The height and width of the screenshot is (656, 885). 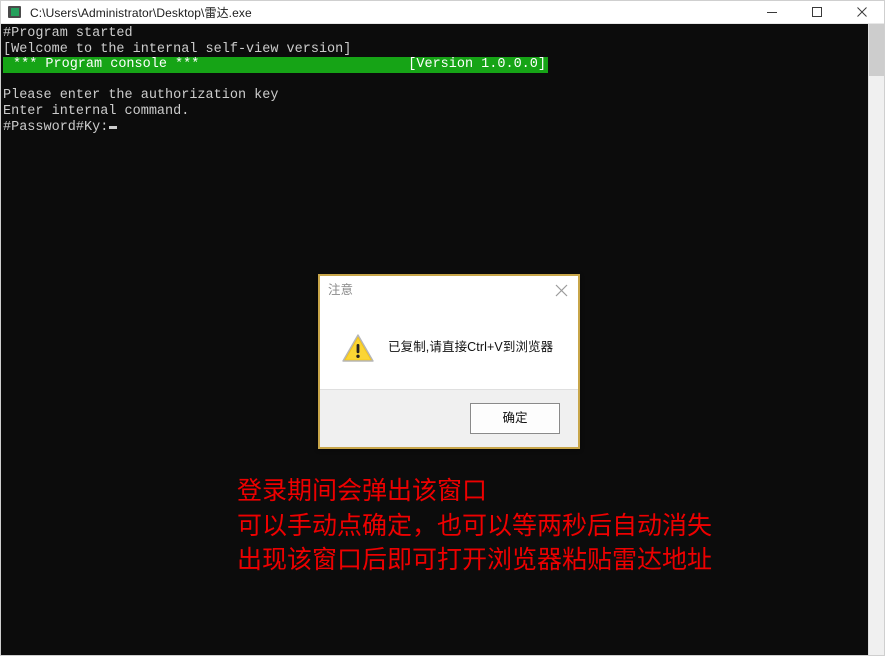 I want to click on dialog-title: 注意, so click(x=341, y=290).